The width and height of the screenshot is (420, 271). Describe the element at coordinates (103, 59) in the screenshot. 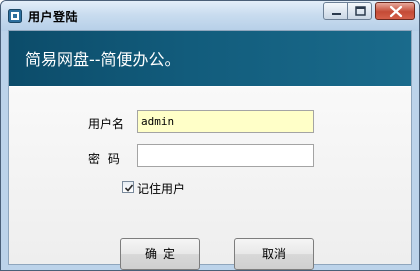

I see `banner-slogan: 简易网盘--简便办公。` at that location.